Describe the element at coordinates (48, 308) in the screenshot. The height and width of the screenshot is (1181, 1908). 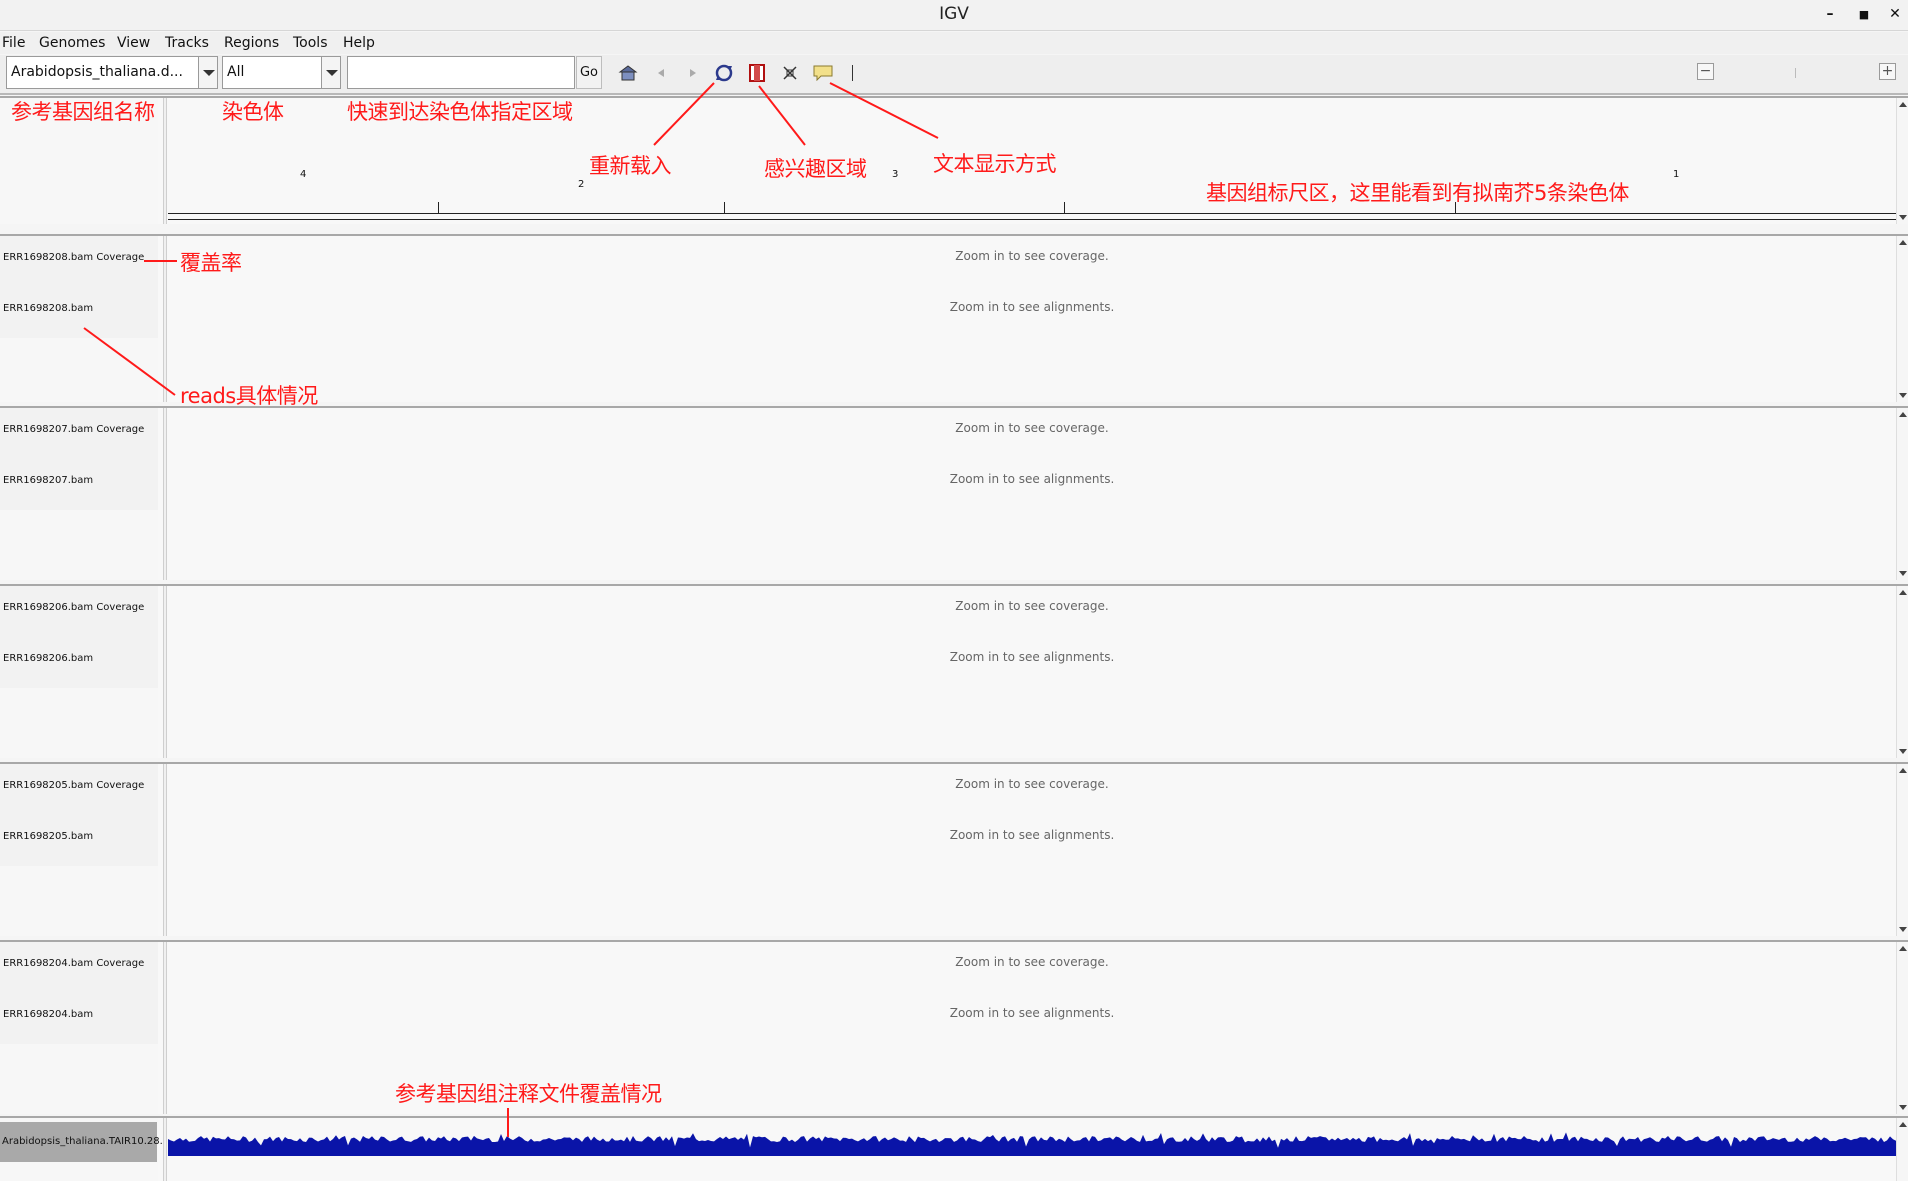
I see `alignment-track-name: ERR1698208.bam` at that location.